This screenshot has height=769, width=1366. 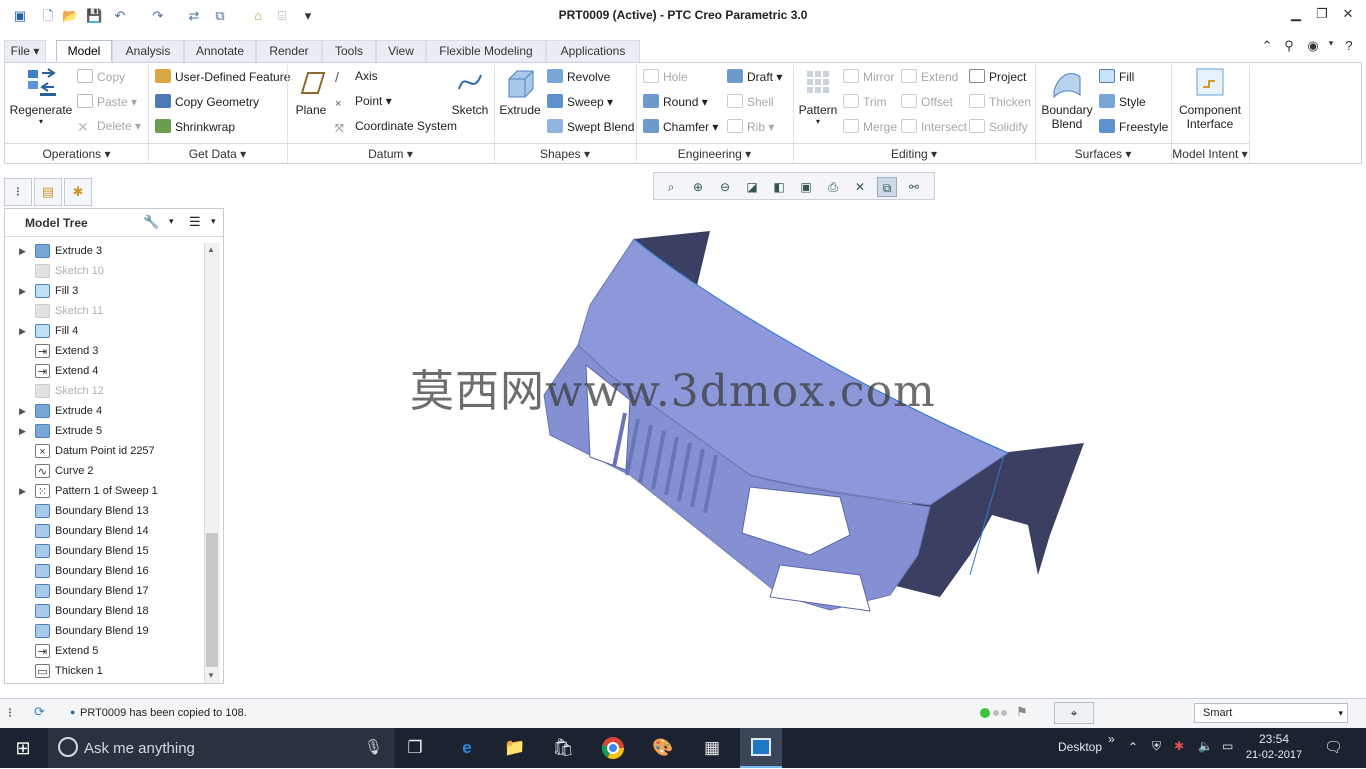 What do you see at coordinates (220, 51) in the screenshot?
I see `tab-annotate: Annotate` at bounding box center [220, 51].